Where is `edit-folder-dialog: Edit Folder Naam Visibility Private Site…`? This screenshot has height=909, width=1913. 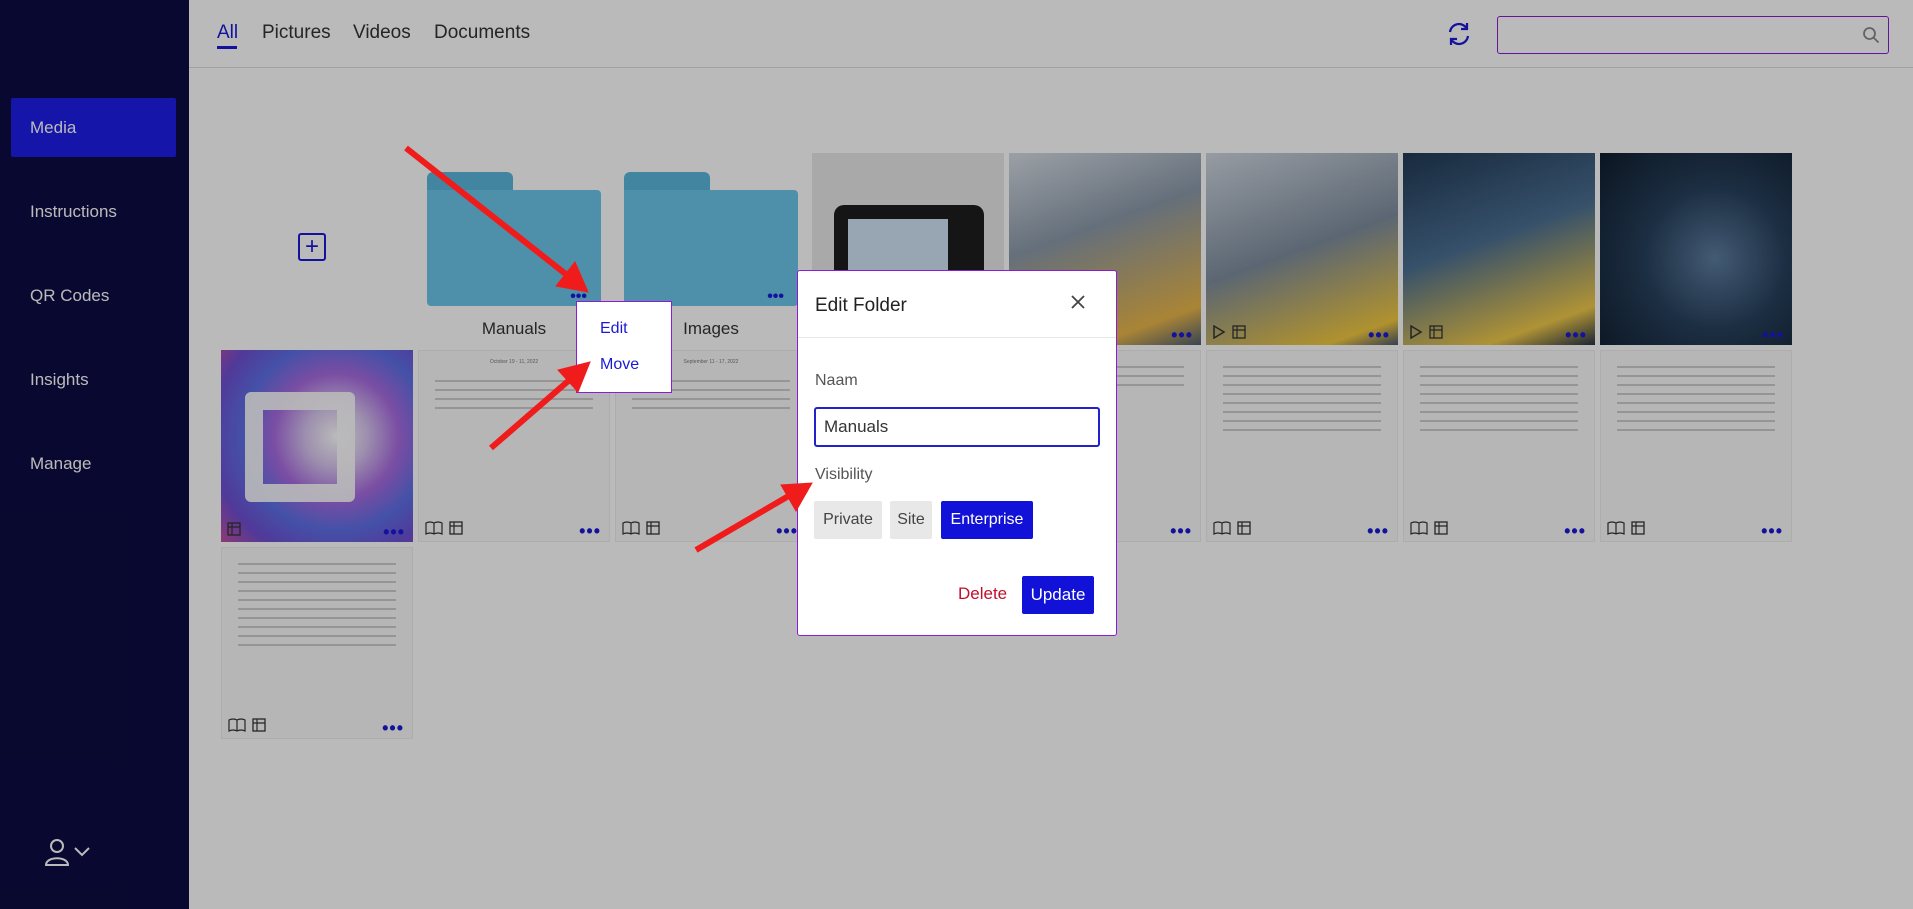
edit-folder-dialog: Edit Folder Naam Visibility Private Site… is located at coordinates (957, 453).